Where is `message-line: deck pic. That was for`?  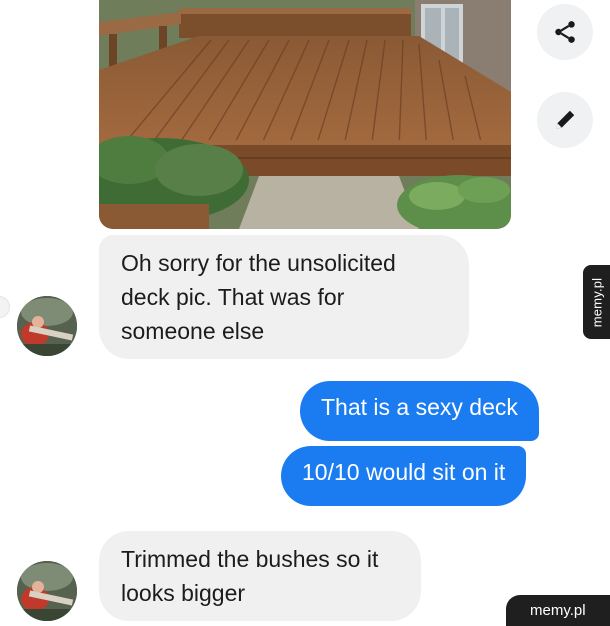
message-line: deck pic. That was for is located at coordinates (233, 297).